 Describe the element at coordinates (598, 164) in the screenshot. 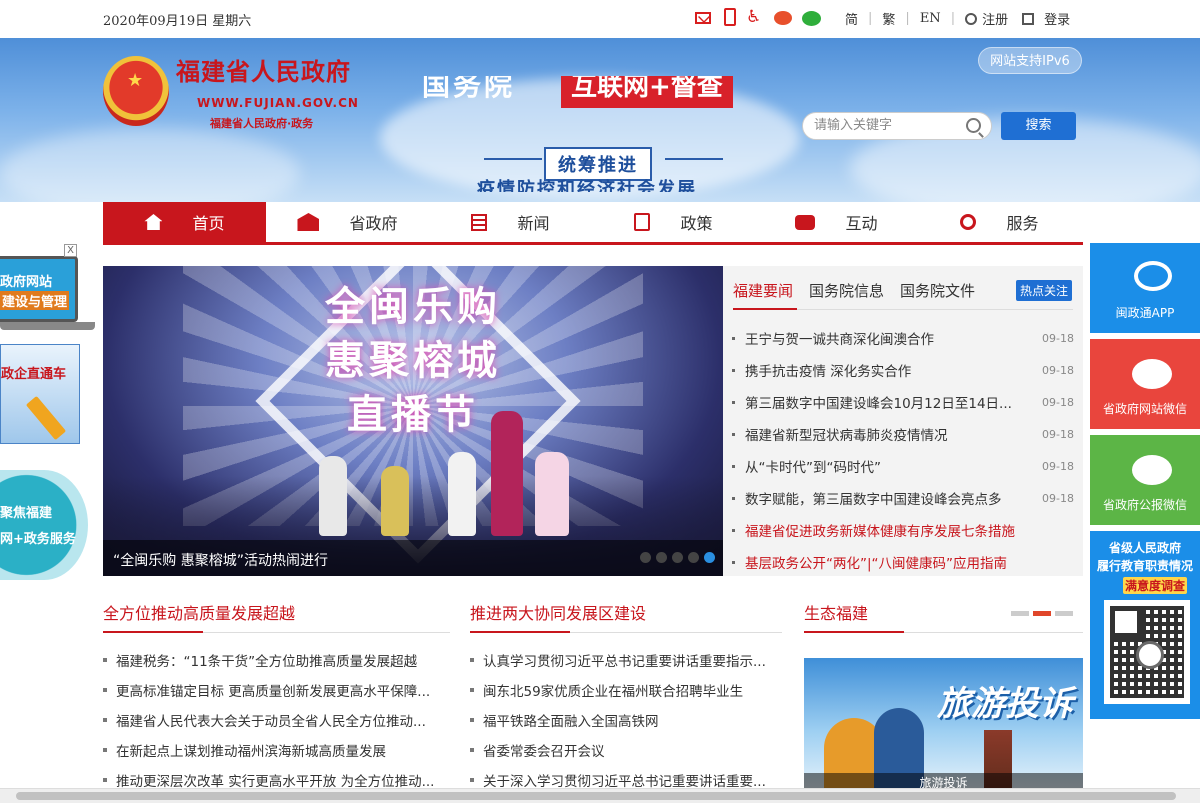

I see `promo-badge: 统筹推进` at that location.